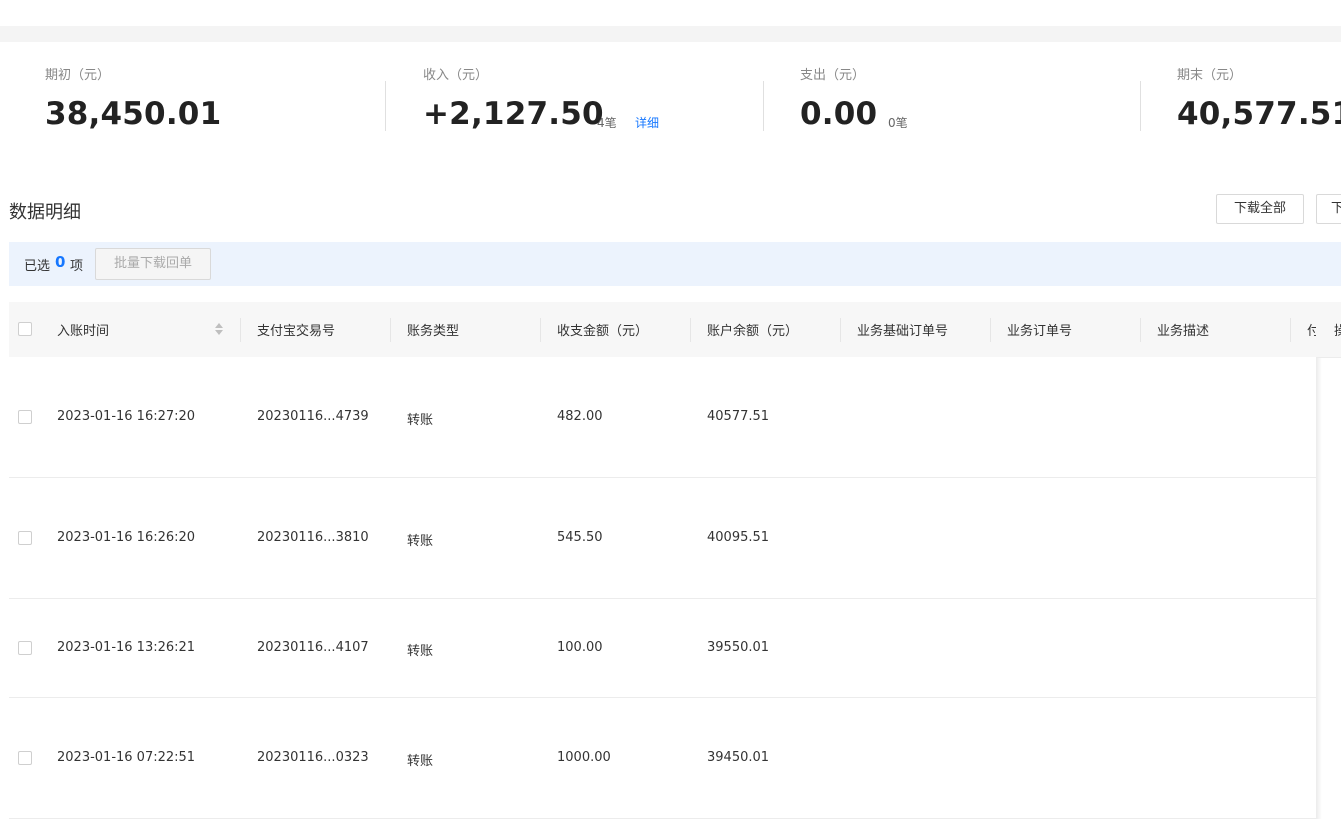 This screenshot has width=1341, height=819. What do you see at coordinates (1337, 331) in the screenshot?
I see `column-header-operation: 操` at bounding box center [1337, 331].